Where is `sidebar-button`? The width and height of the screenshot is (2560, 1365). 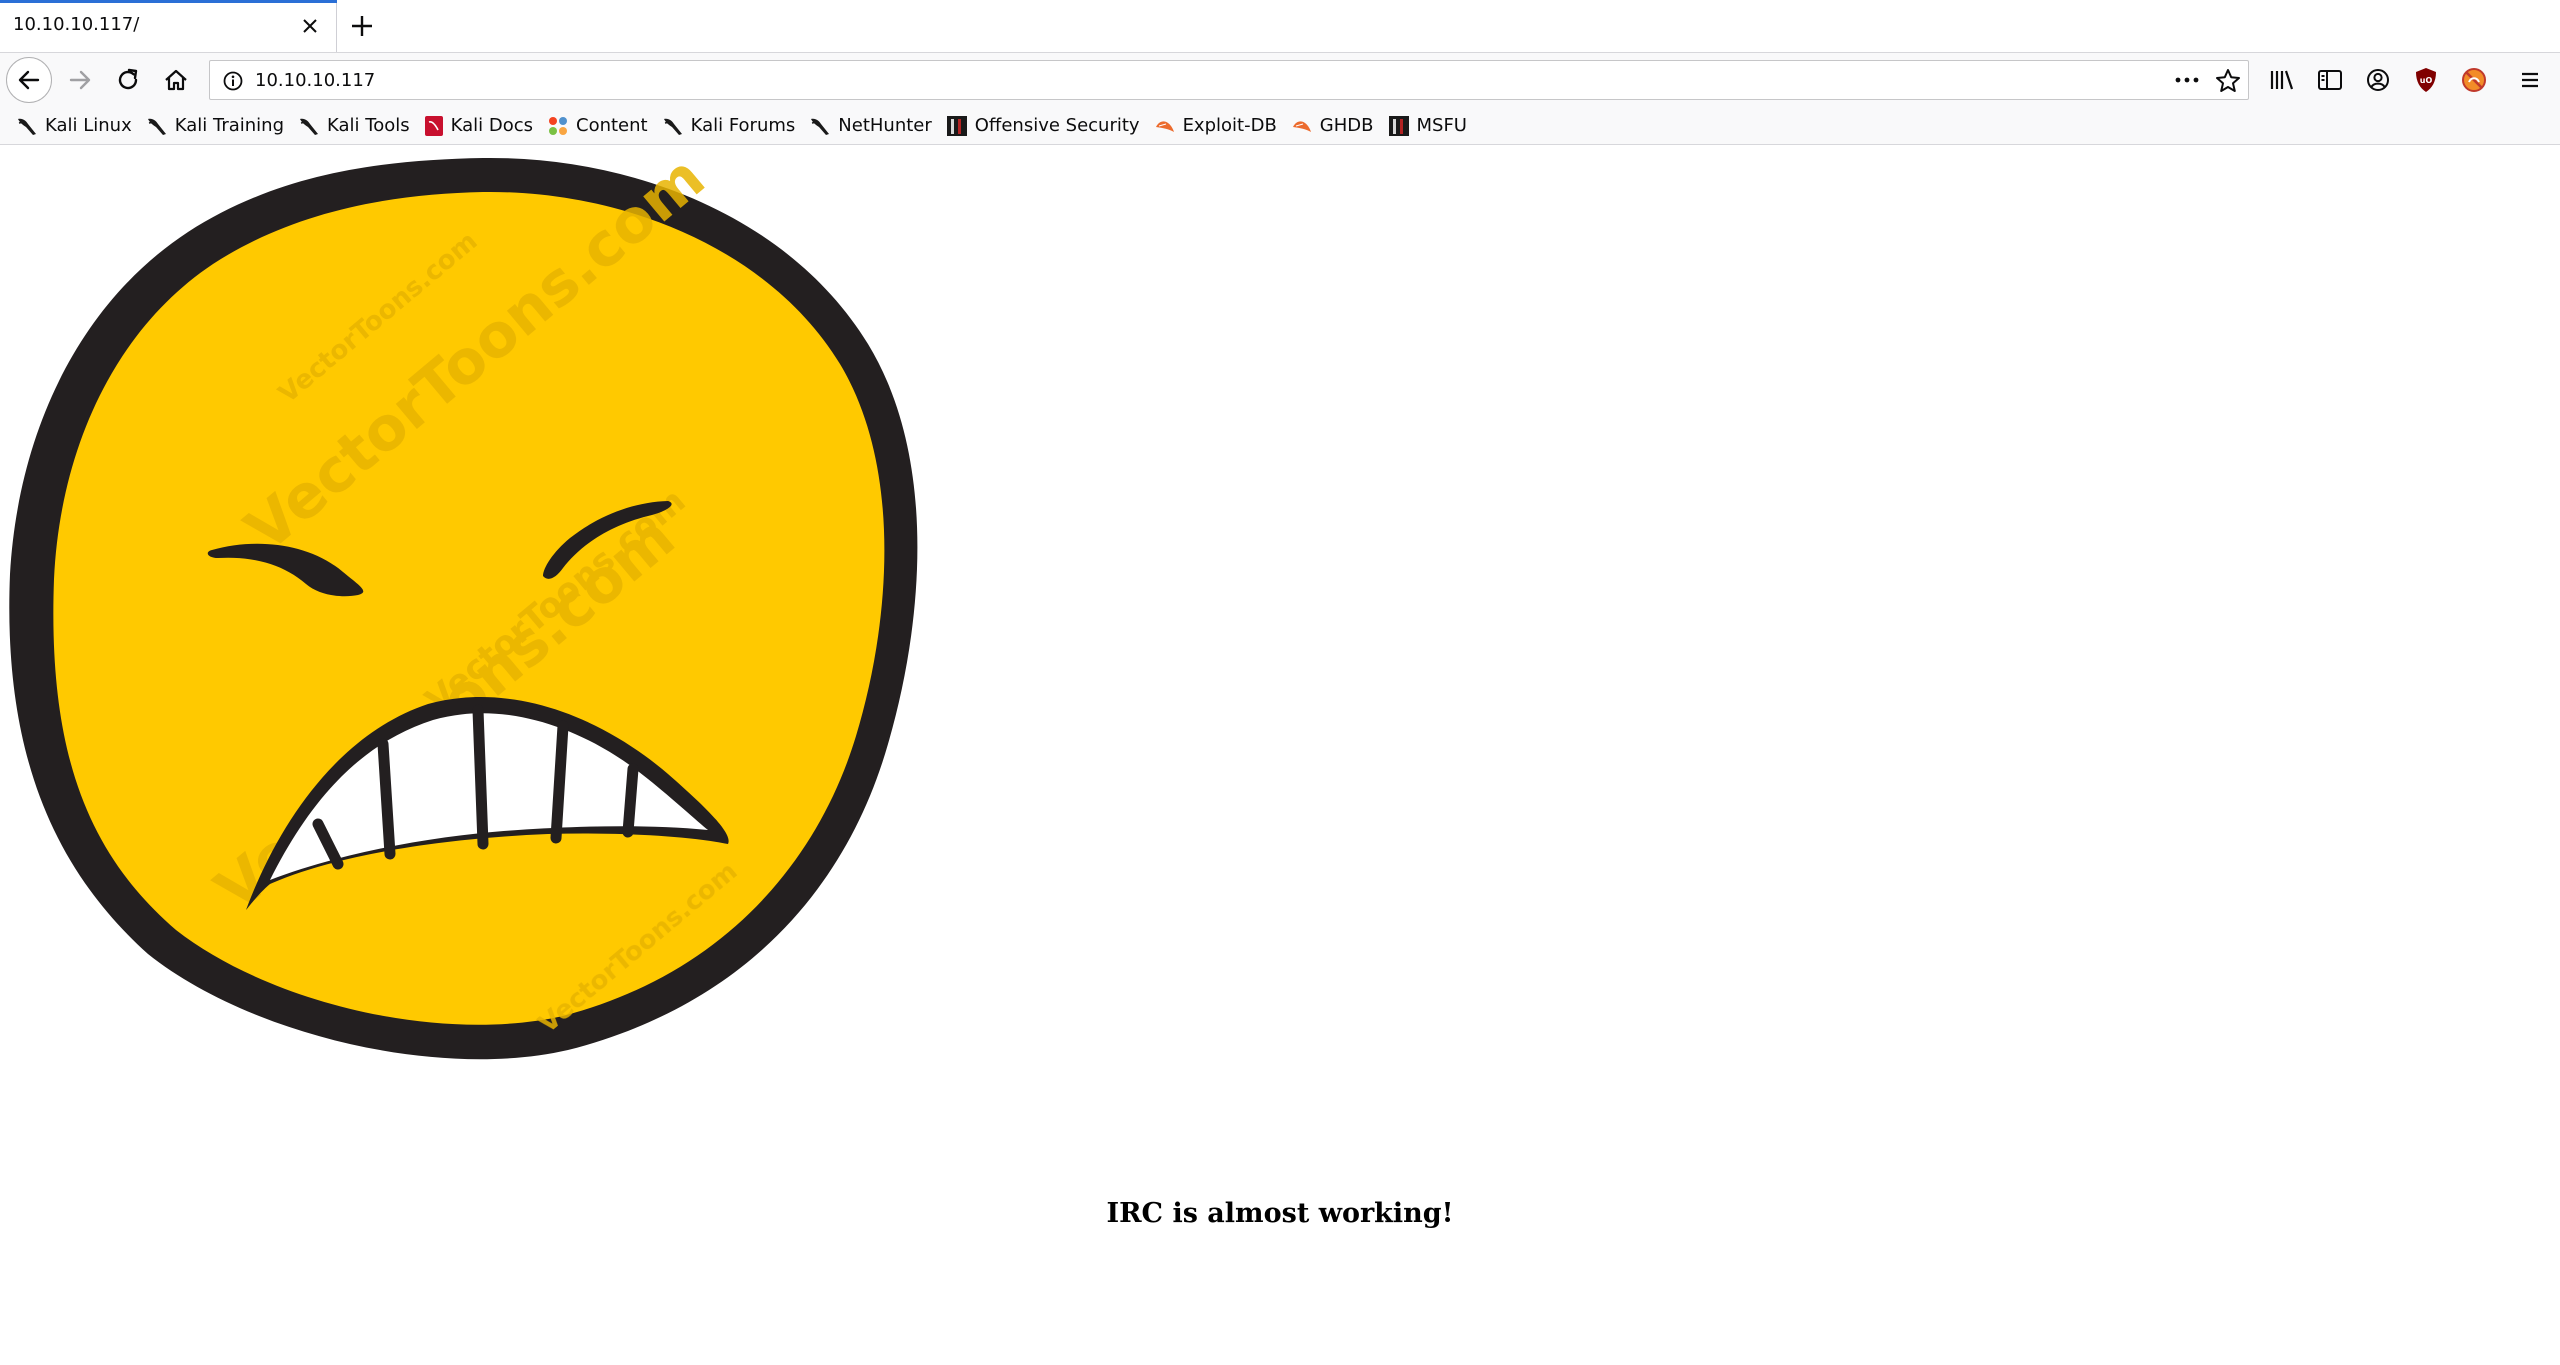
sidebar-button is located at coordinates (2330, 80).